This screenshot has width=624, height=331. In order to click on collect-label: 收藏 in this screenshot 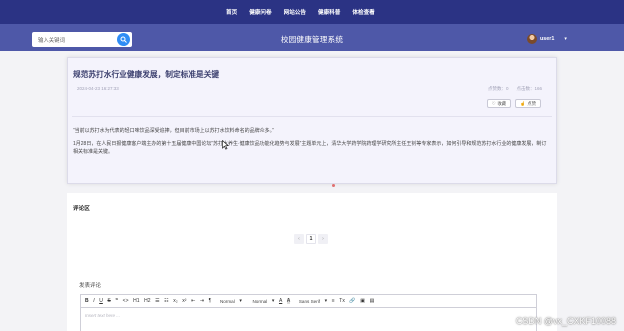, I will do `click(502, 103)`.